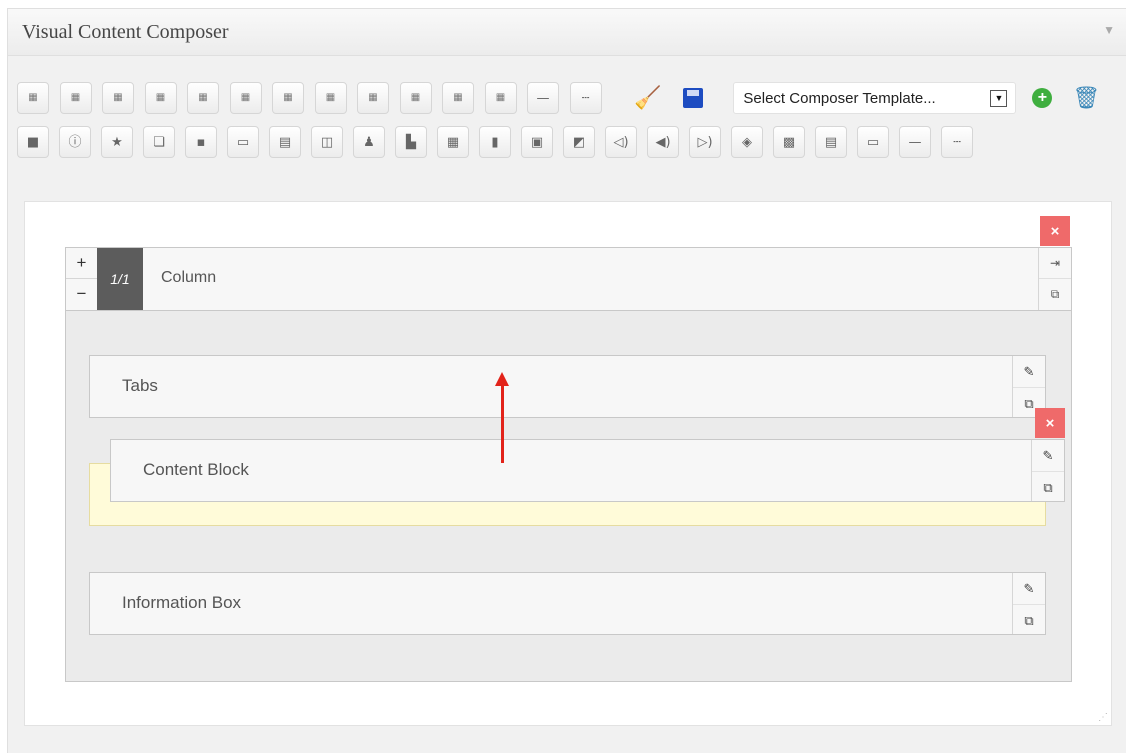 The width and height of the screenshot is (1126, 753). What do you see at coordinates (369, 142) in the screenshot?
I see `user-button: ♟` at bounding box center [369, 142].